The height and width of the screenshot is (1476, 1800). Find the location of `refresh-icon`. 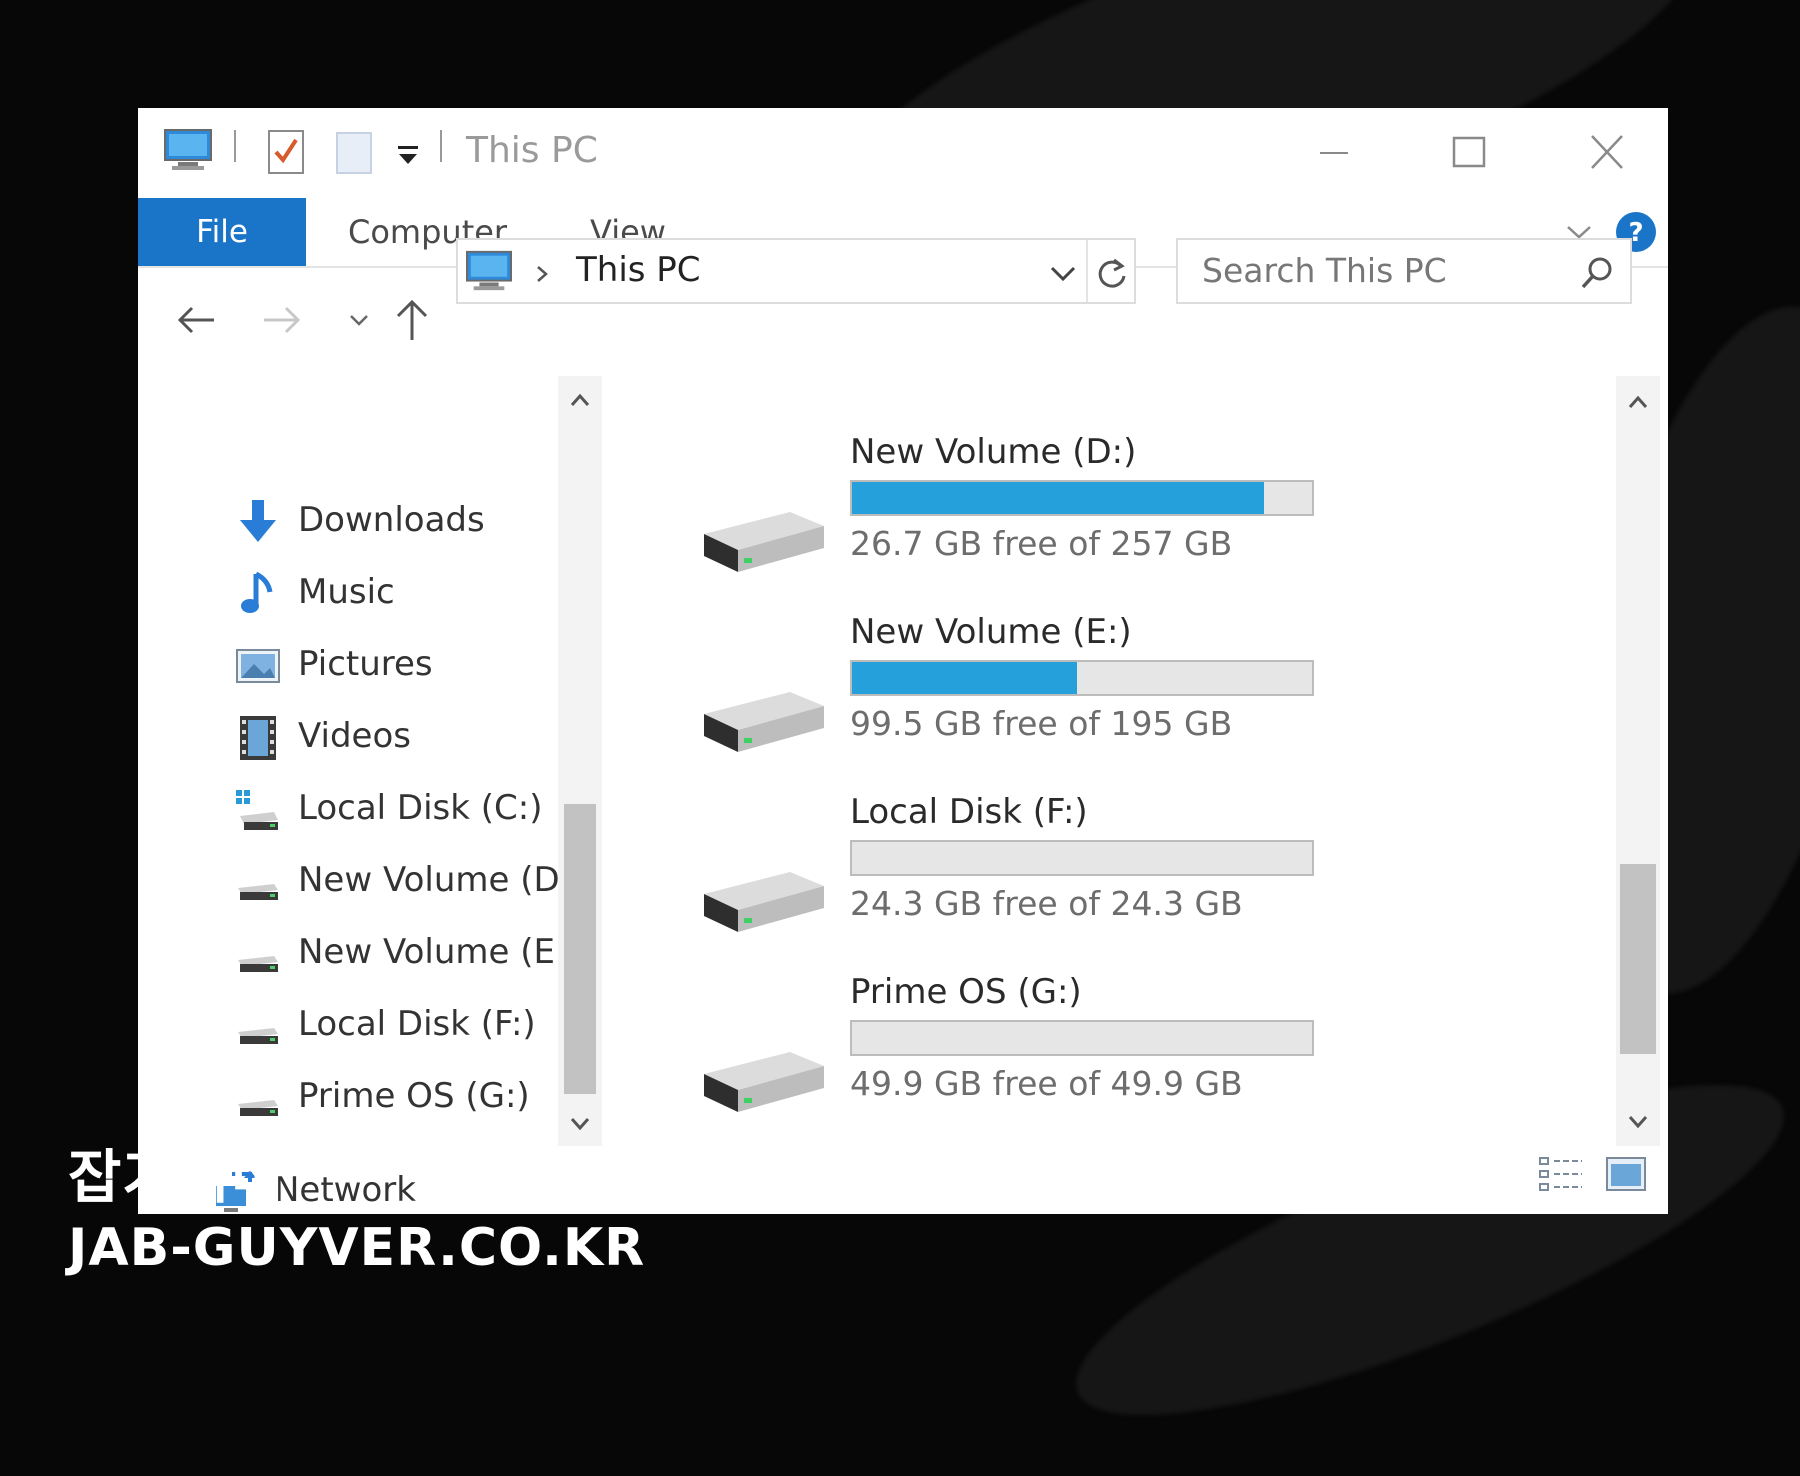

refresh-icon is located at coordinates (1112, 273).